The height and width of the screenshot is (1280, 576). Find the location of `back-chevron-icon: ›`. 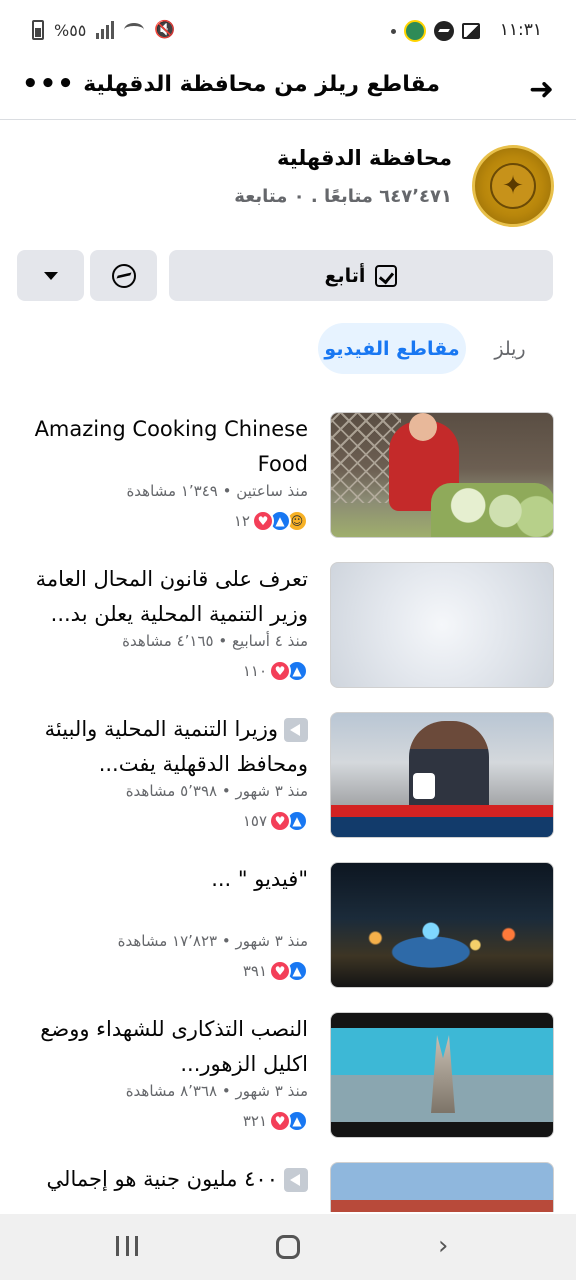

back-chevron-icon: › is located at coordinates (443, 1246).